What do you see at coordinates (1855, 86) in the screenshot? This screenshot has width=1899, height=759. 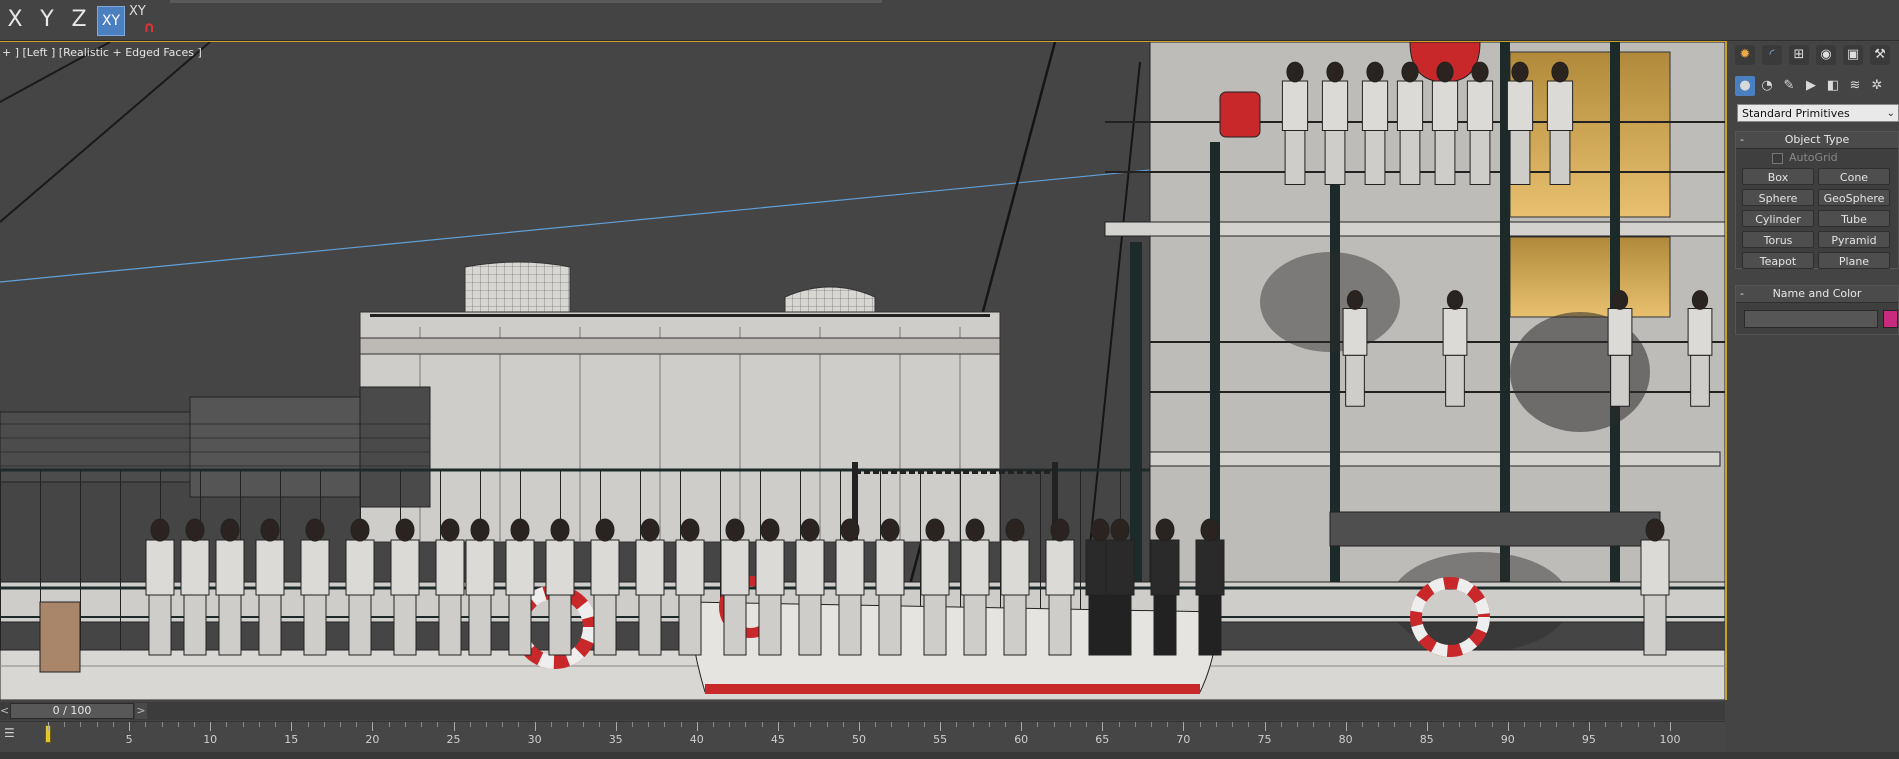 I see `spacewarps-icon: ≋` at bounding box center [1855, 86].